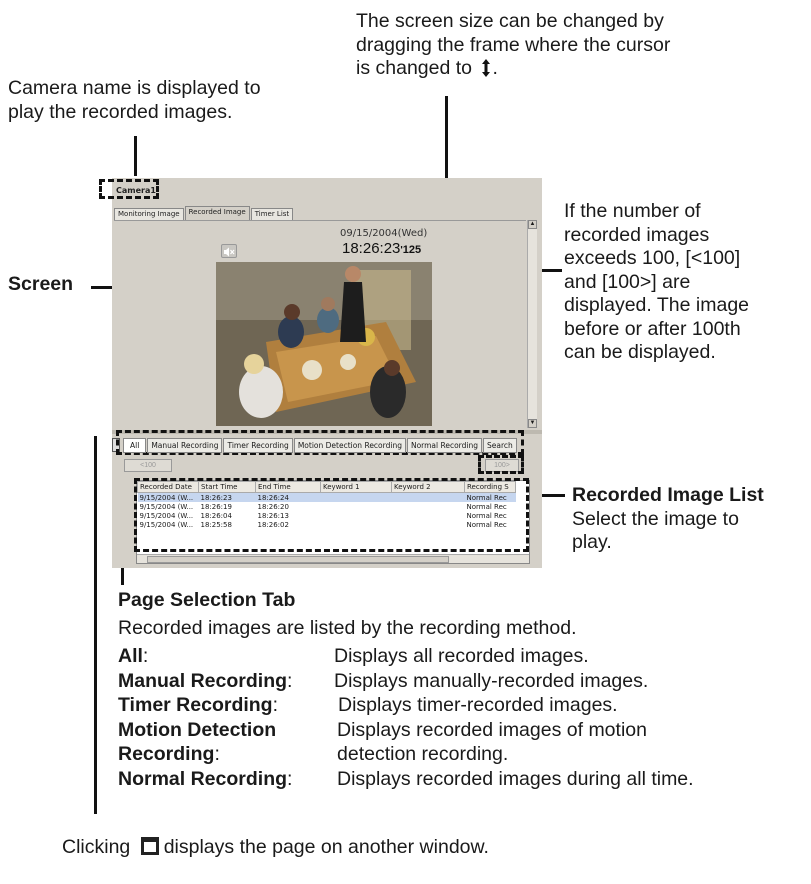 The width and height of the screenshot is (811, 884). Describe the element at coordinates (637, 234) in the screenshot. I see `hundred-note-line: recorded images` at that location.